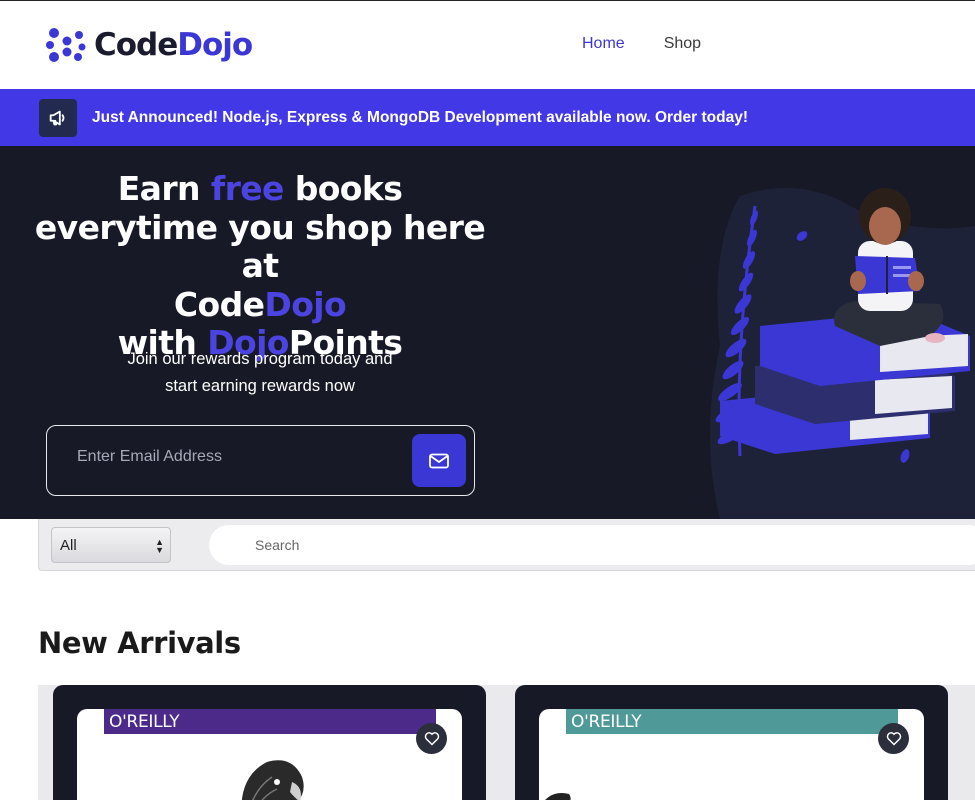  I want to click on nav-home-link: Home, so click(603, 44).